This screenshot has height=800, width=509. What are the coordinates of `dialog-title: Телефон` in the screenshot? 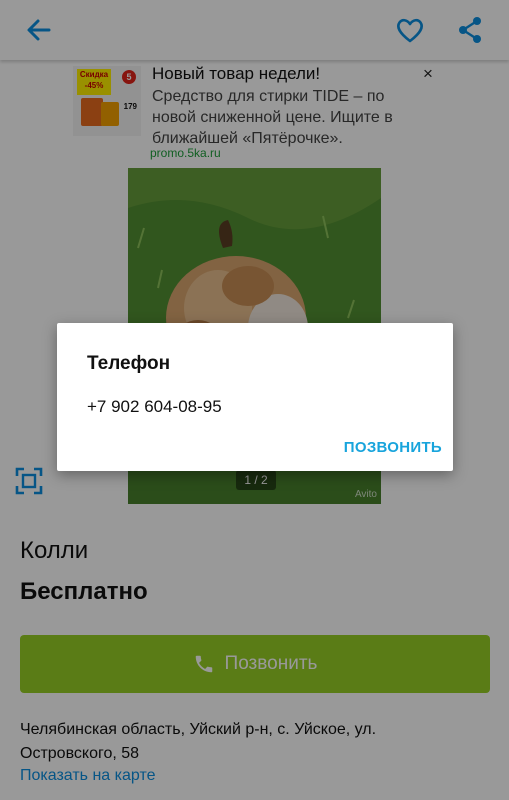 It's located at (129, 363).